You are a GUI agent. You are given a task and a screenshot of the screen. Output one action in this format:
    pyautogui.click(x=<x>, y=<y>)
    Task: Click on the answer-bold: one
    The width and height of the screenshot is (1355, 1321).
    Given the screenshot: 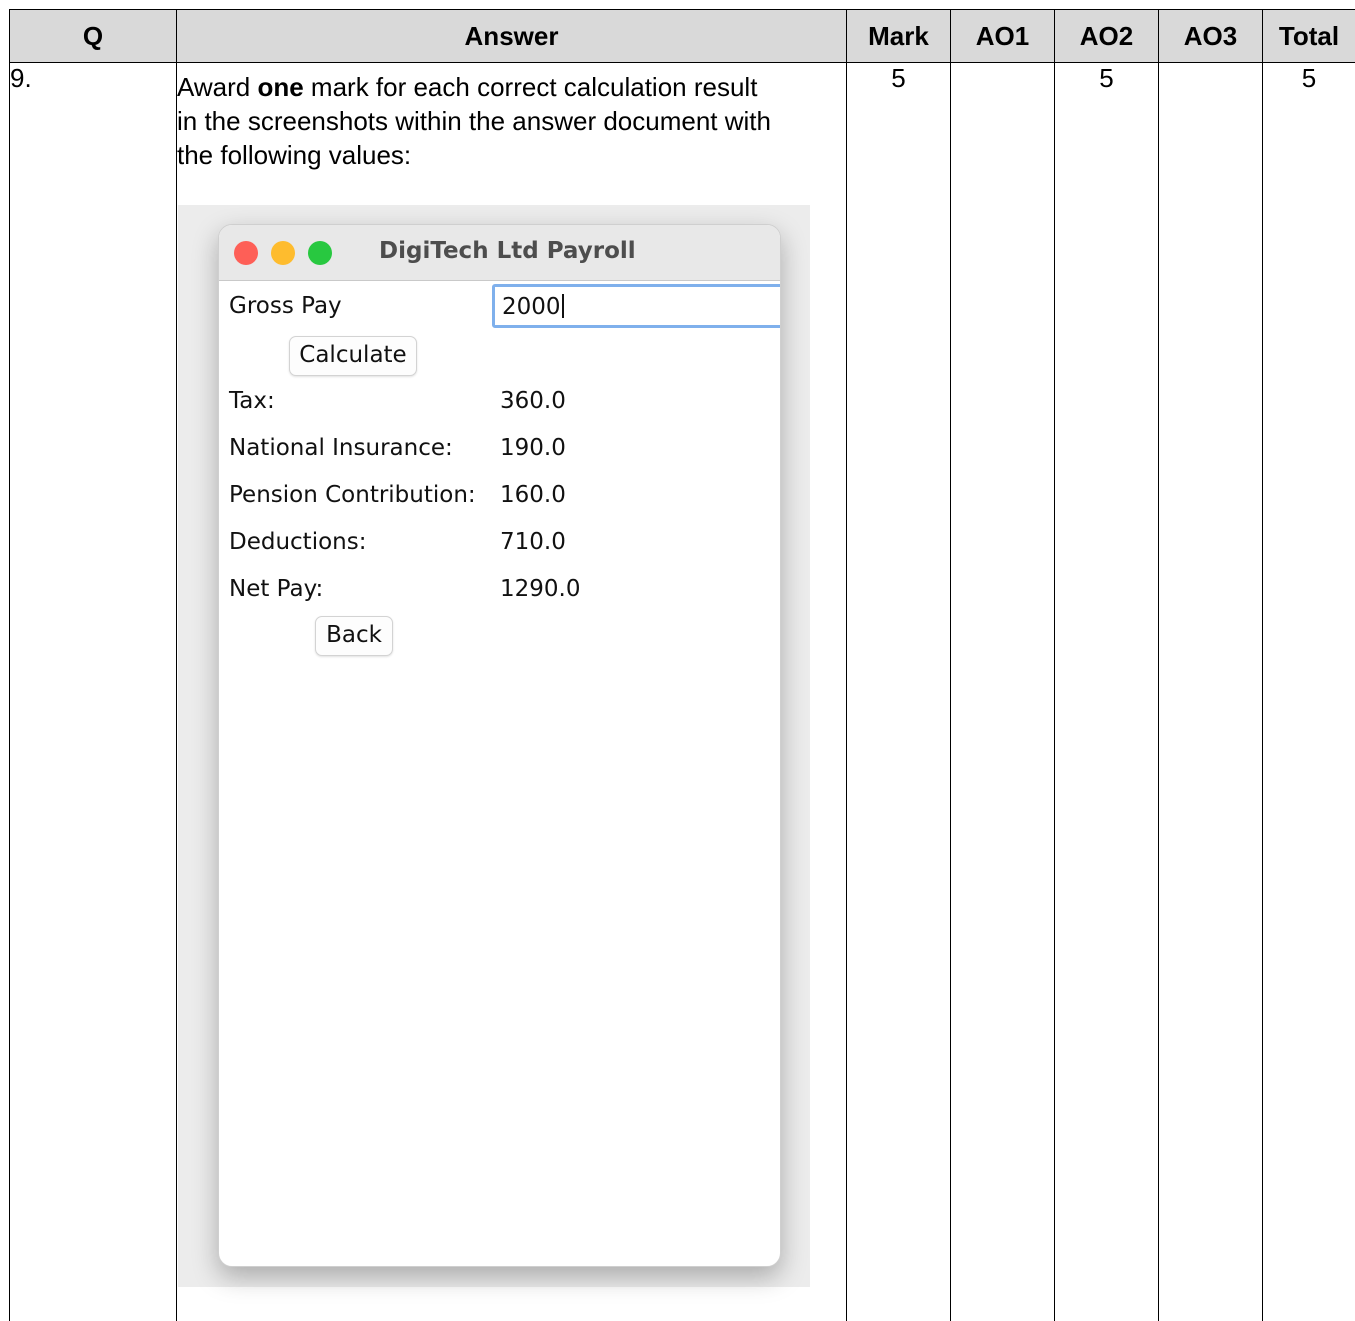 What is the action you would take?
    pyautogui.click(x=280, y=87)
    